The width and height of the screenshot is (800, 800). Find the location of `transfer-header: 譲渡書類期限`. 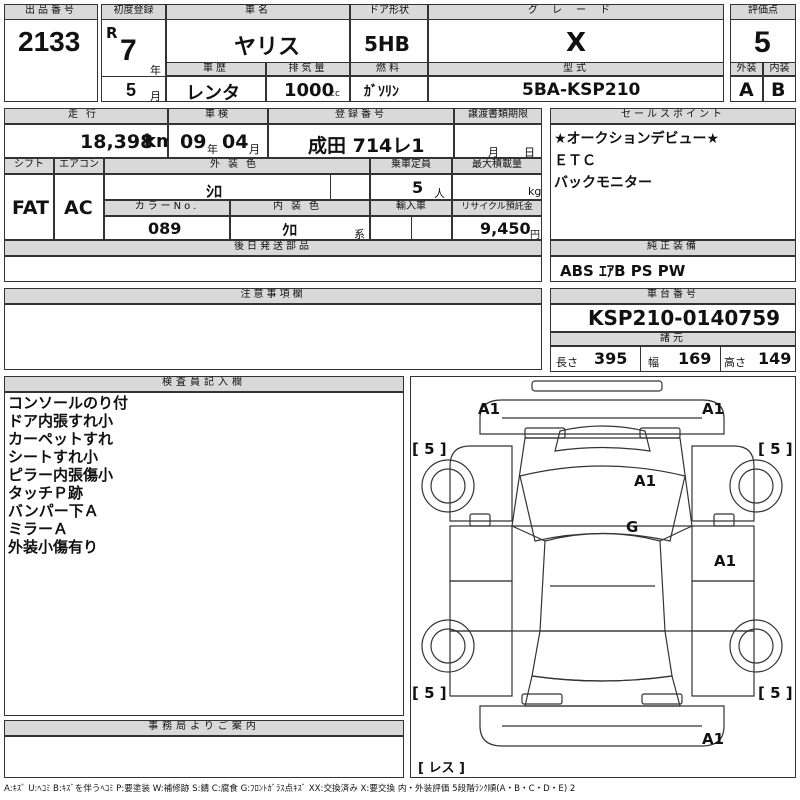

transfer-header: 譲渡書類期限 is located at coordinates (498, 116).